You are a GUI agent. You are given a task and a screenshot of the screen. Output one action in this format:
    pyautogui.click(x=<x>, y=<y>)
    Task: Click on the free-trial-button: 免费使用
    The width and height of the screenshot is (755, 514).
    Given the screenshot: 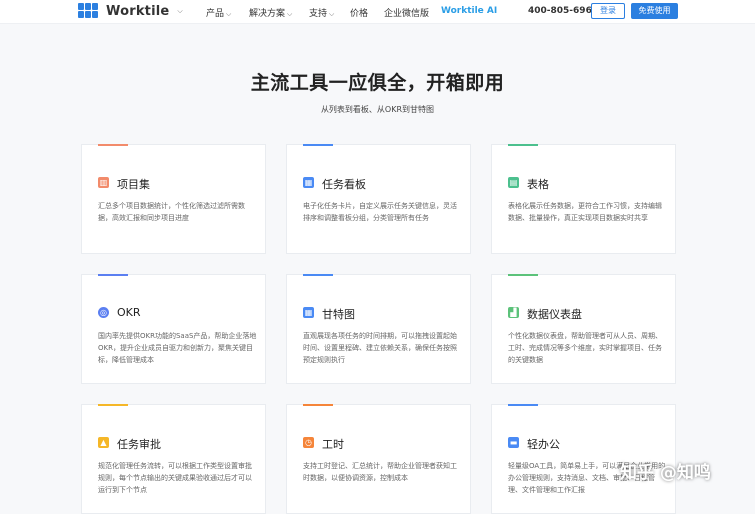 What is the action you would take?
    pyautogui.click(x=654, y=11)
    